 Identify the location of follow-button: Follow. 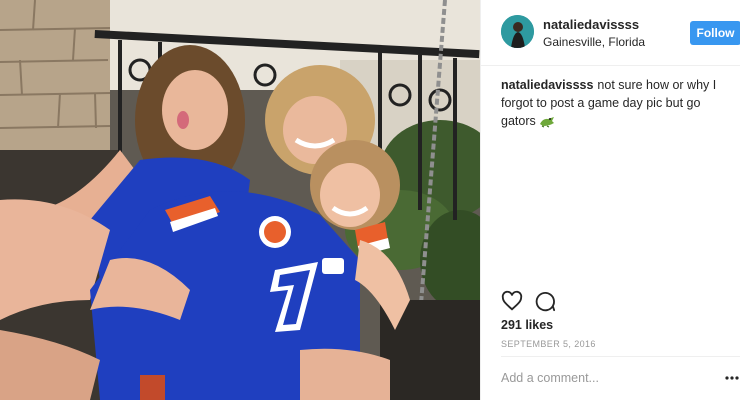
(715, 33).